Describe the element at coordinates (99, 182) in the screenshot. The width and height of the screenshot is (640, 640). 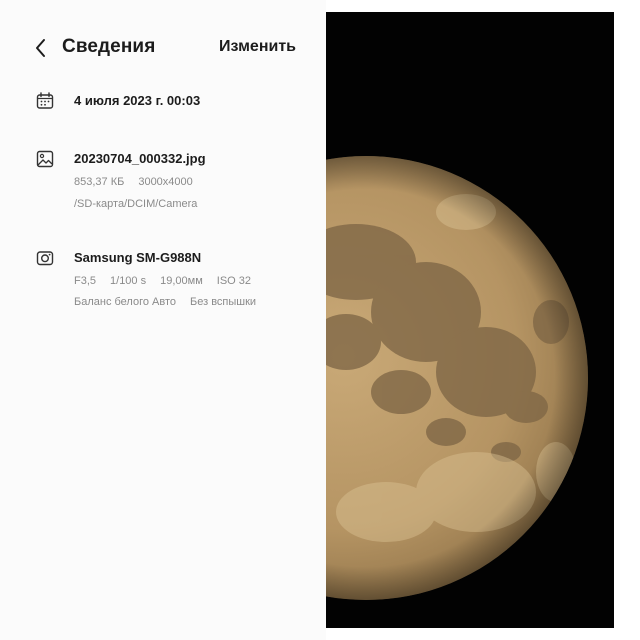
I see `file-size: 853,37 КБ` at that location.